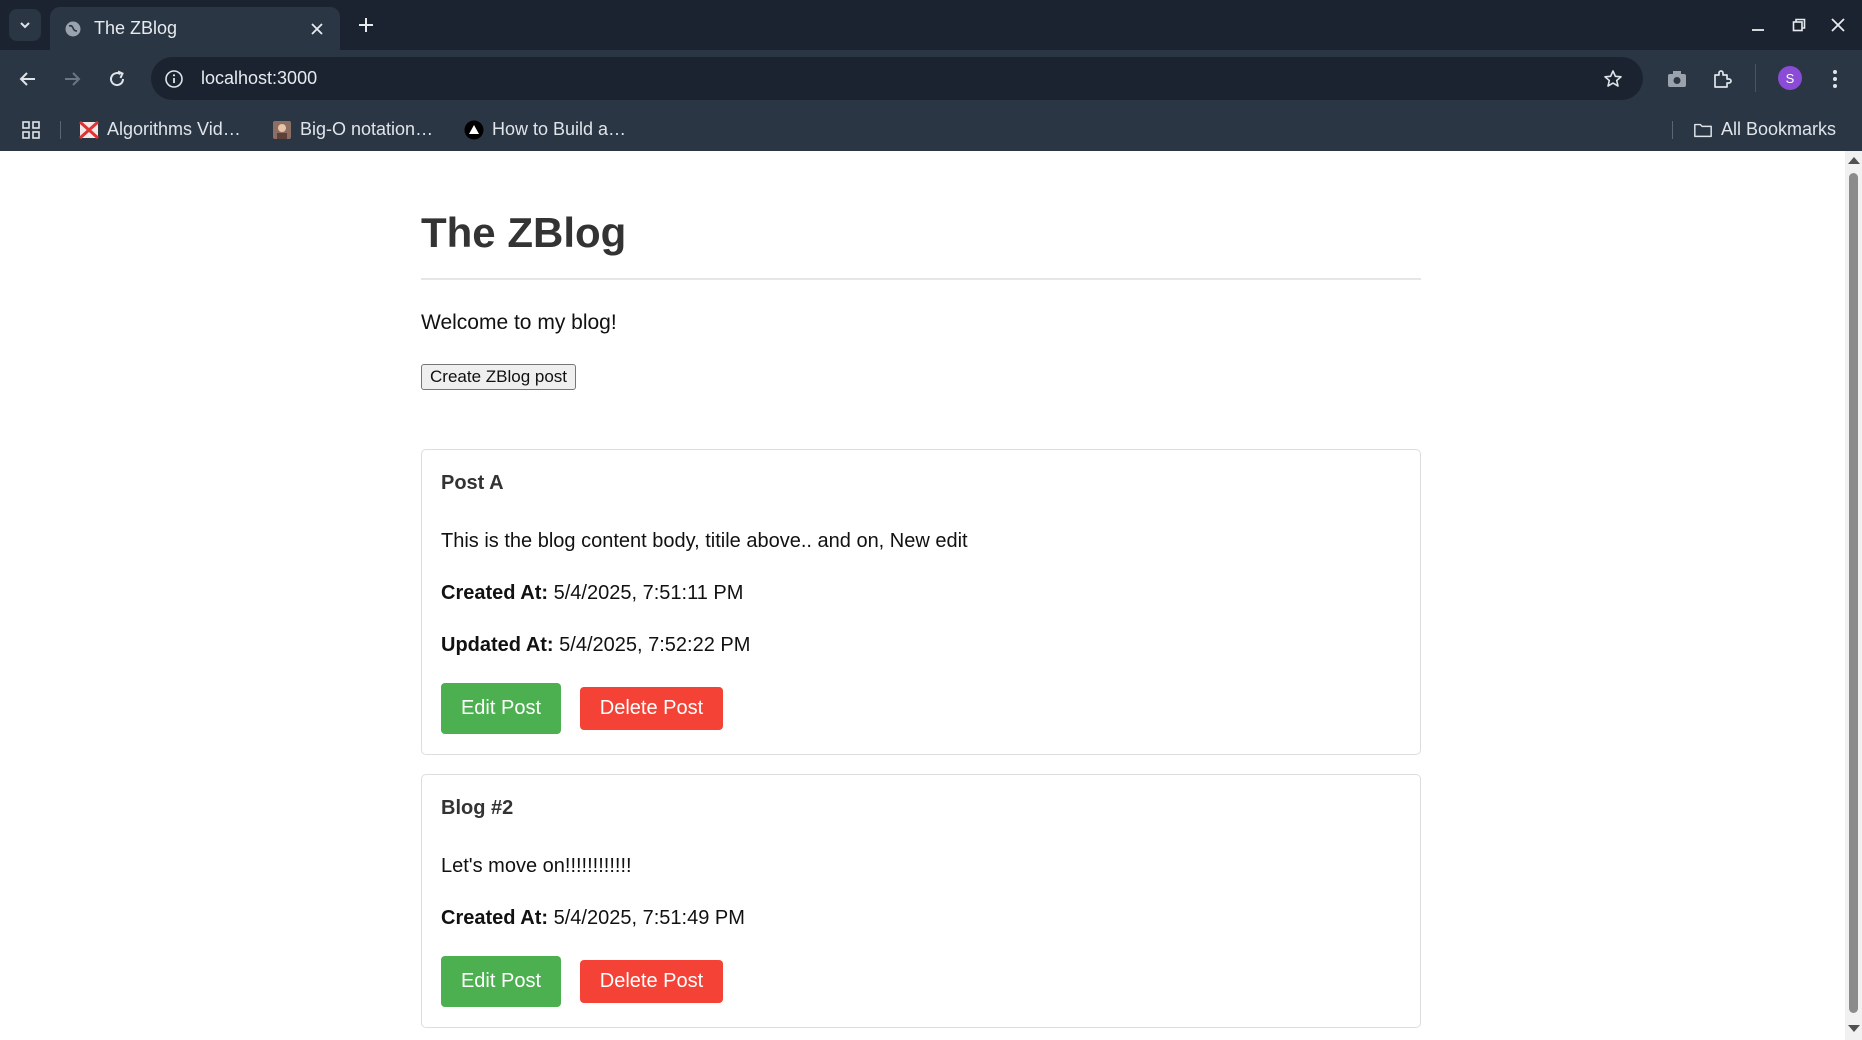  I want to click on crossed-flag-icon, so click(89, 130).